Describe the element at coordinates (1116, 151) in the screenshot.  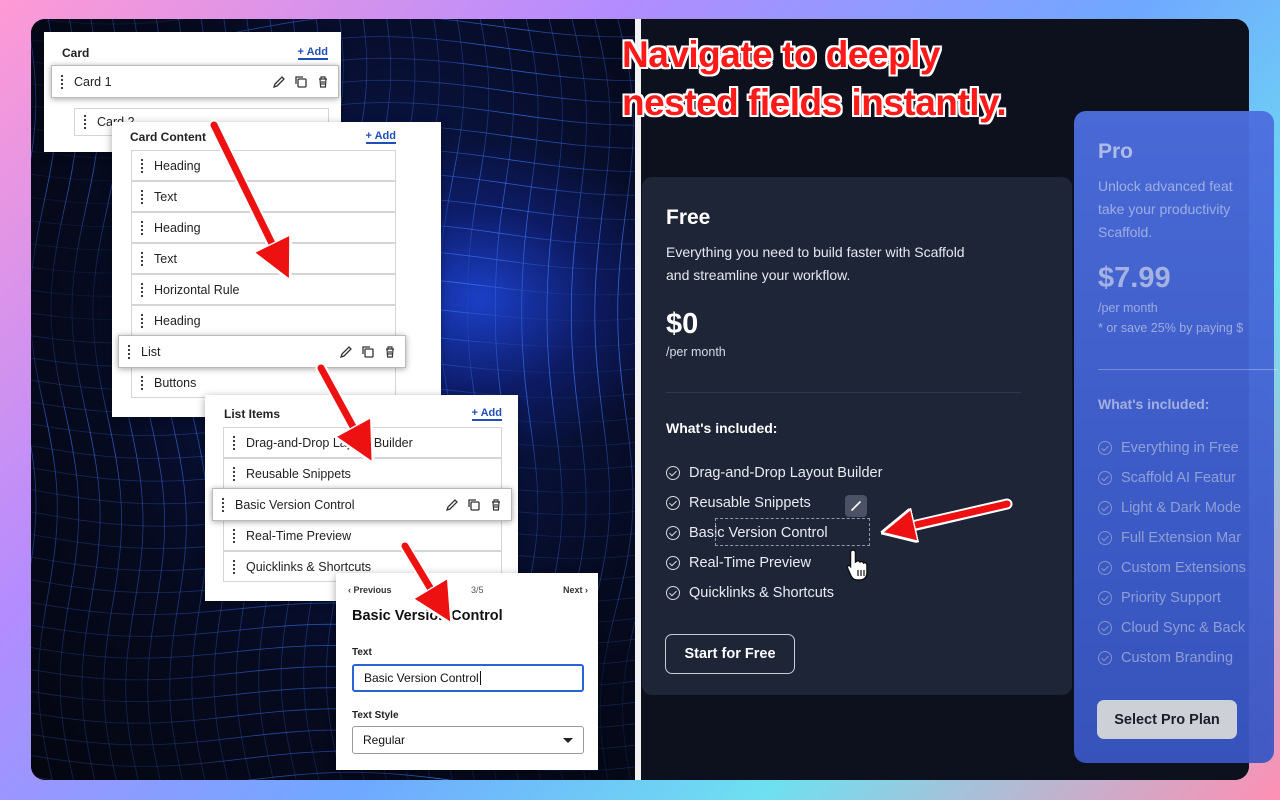
I see `pro-plan-name: Pro` at that location.